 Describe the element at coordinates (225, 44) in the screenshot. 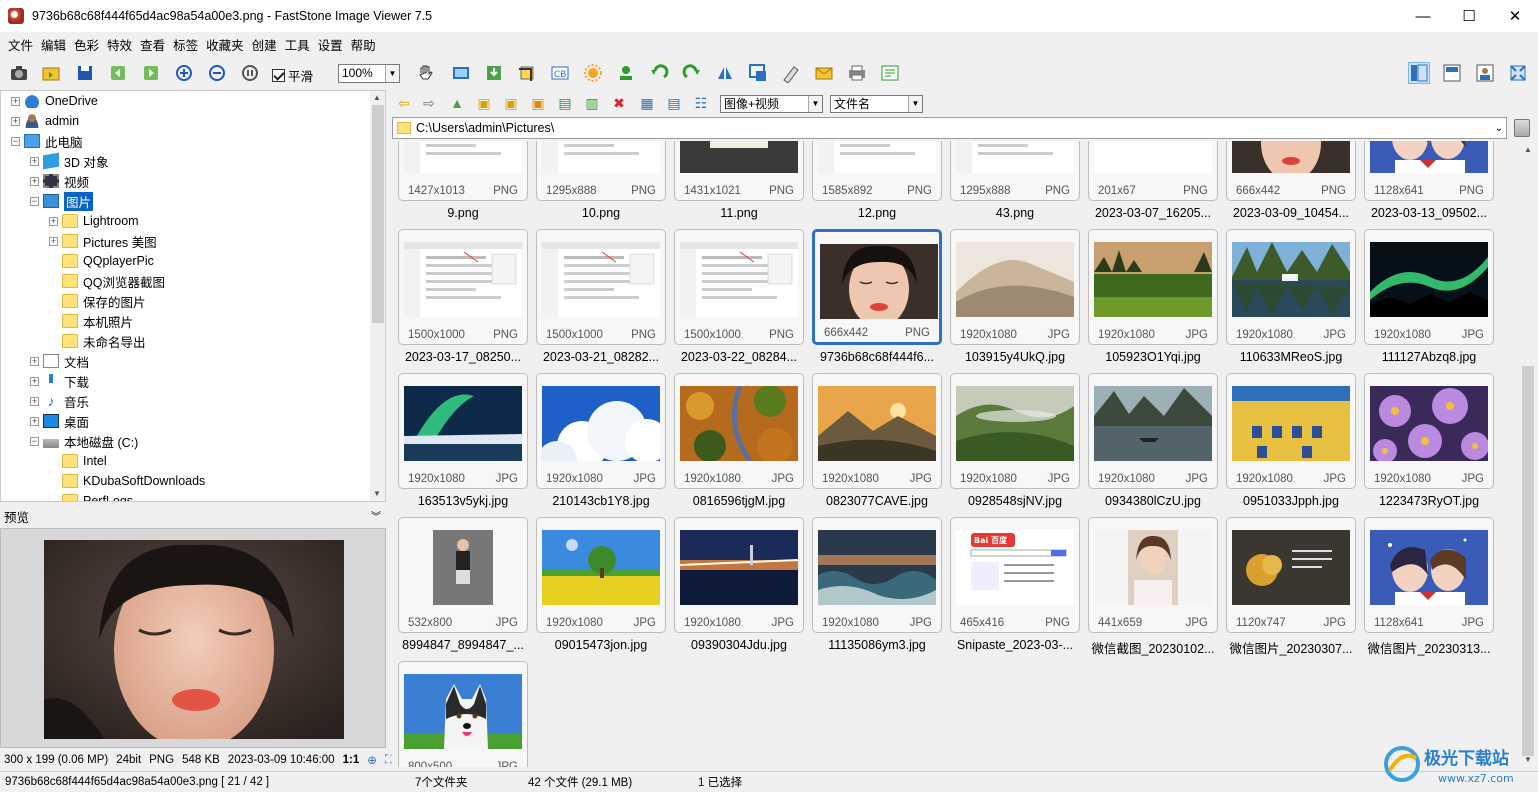

I see `menu-favorites: 收藏夹` at that location.